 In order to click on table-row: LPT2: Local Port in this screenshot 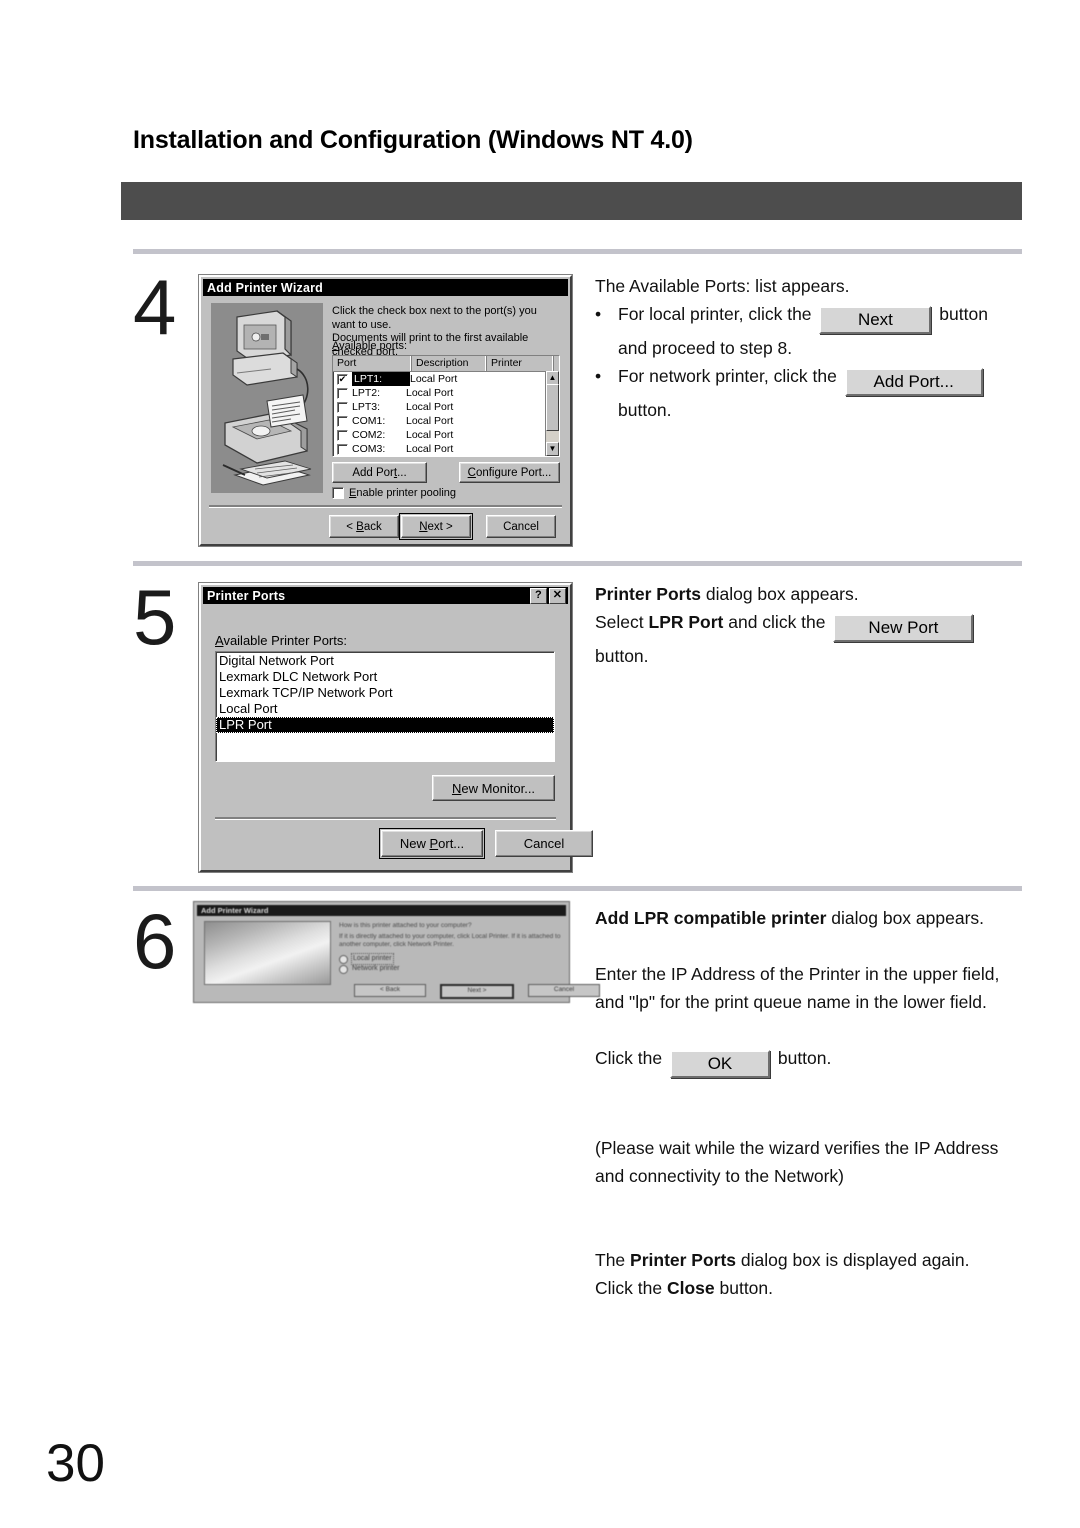, I will do `click(446, 393)`.